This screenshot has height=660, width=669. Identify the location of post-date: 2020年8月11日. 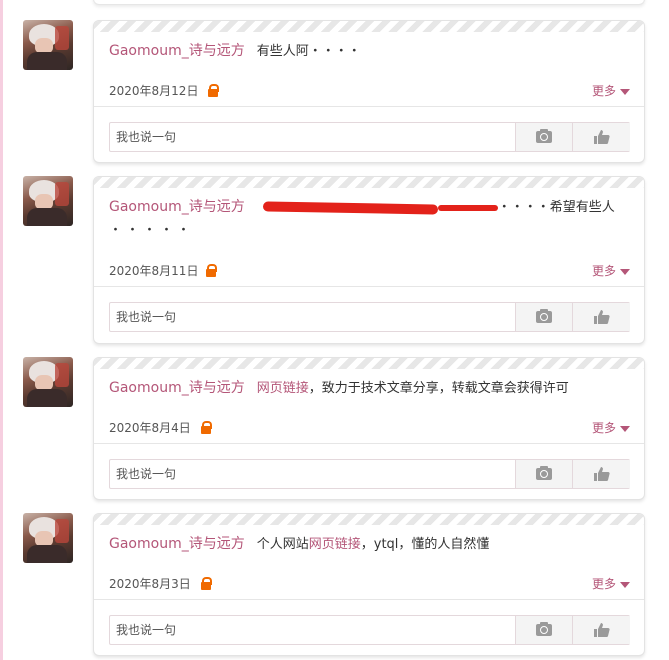
(154, 271).